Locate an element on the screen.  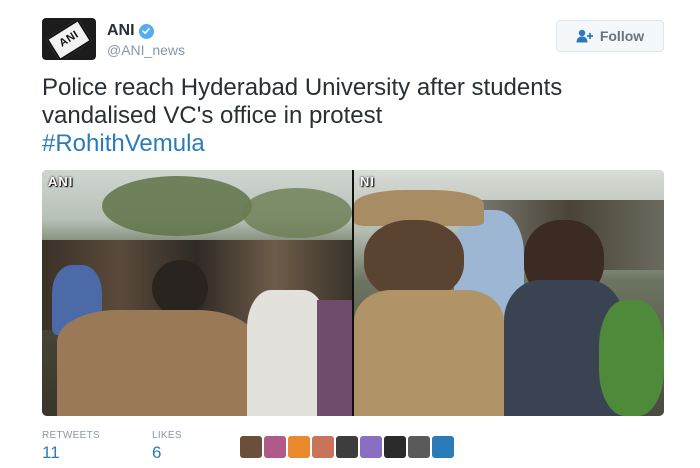
avatar: ANI is located at coordinates (69, 39).